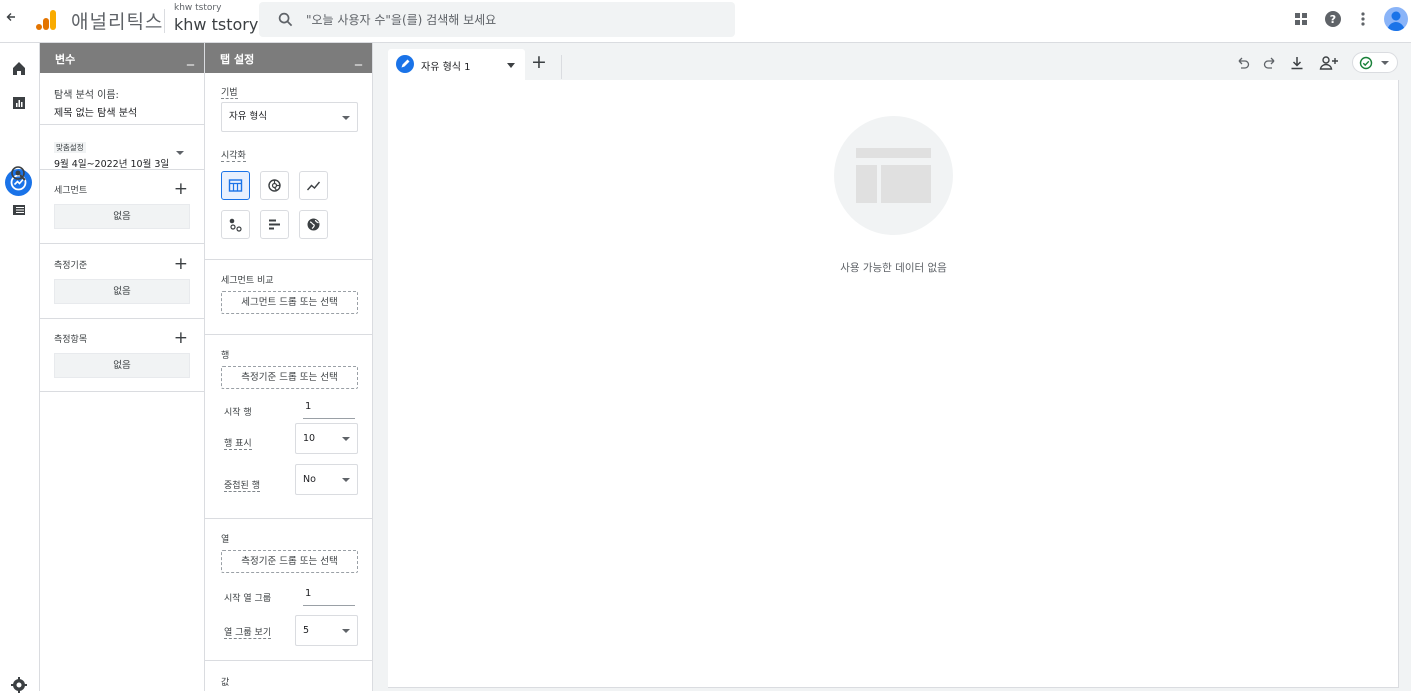  What do you see at coordinates (181, 264) in the screenshot?
I see `add-dimension-button: +` at bounding box center [181, 264].